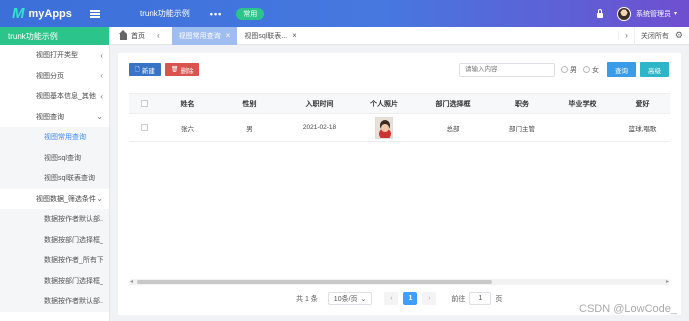 The width and height of the screenshot is (689, 321). What do you see at coordinates (667, 281) in the screenshot?
I see `scroll-right-arrow-icon: ▸` at bounding box center [667, 281].